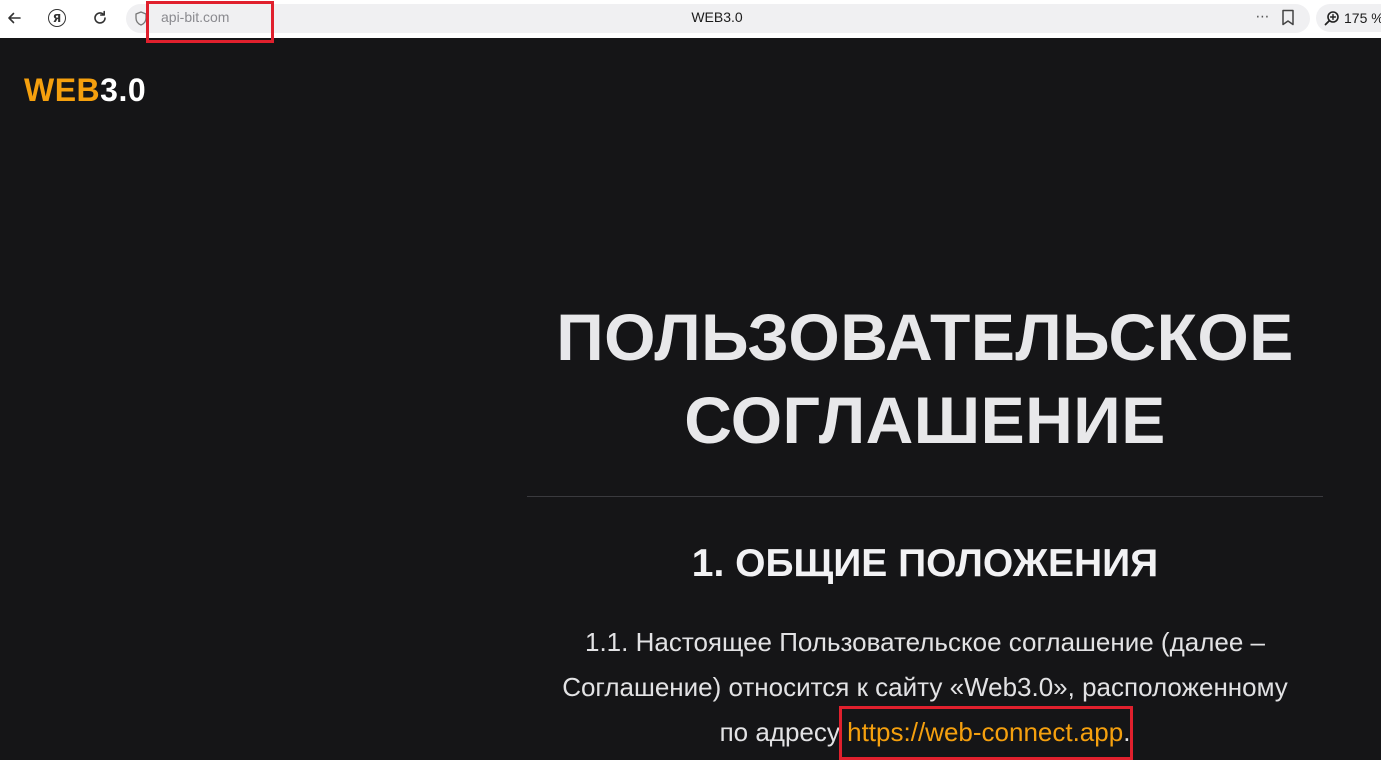 This screenshot has height=760, width=1381. Describe the element at coordinates (690, 21) in the screenshot. I see `browser-toolbar: Я api-bit.com WEB3.0 ⋯ 175 %` at that location.